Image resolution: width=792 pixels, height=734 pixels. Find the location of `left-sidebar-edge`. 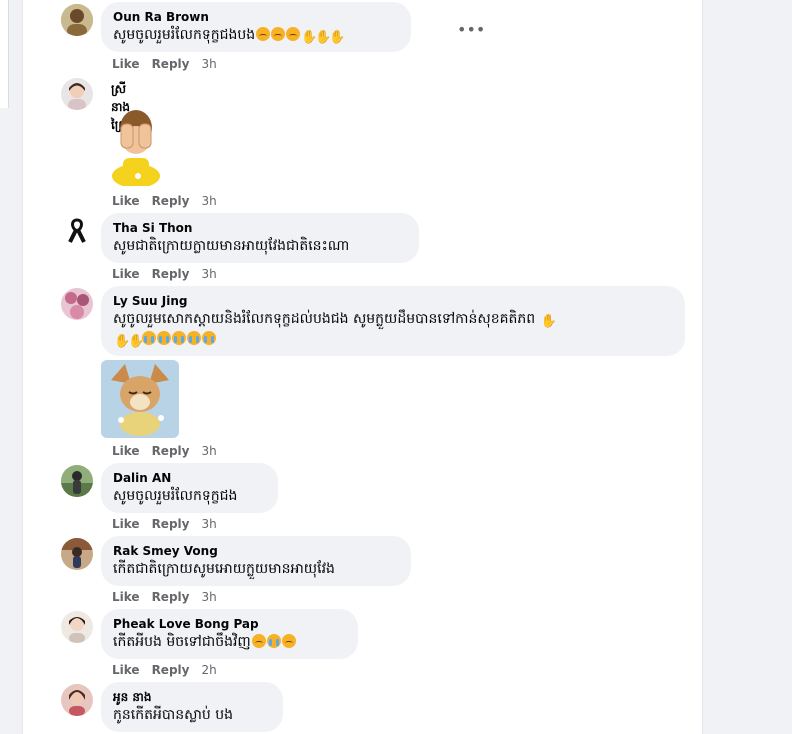

left-sidebar-edge is located at coordinates (4, 54).